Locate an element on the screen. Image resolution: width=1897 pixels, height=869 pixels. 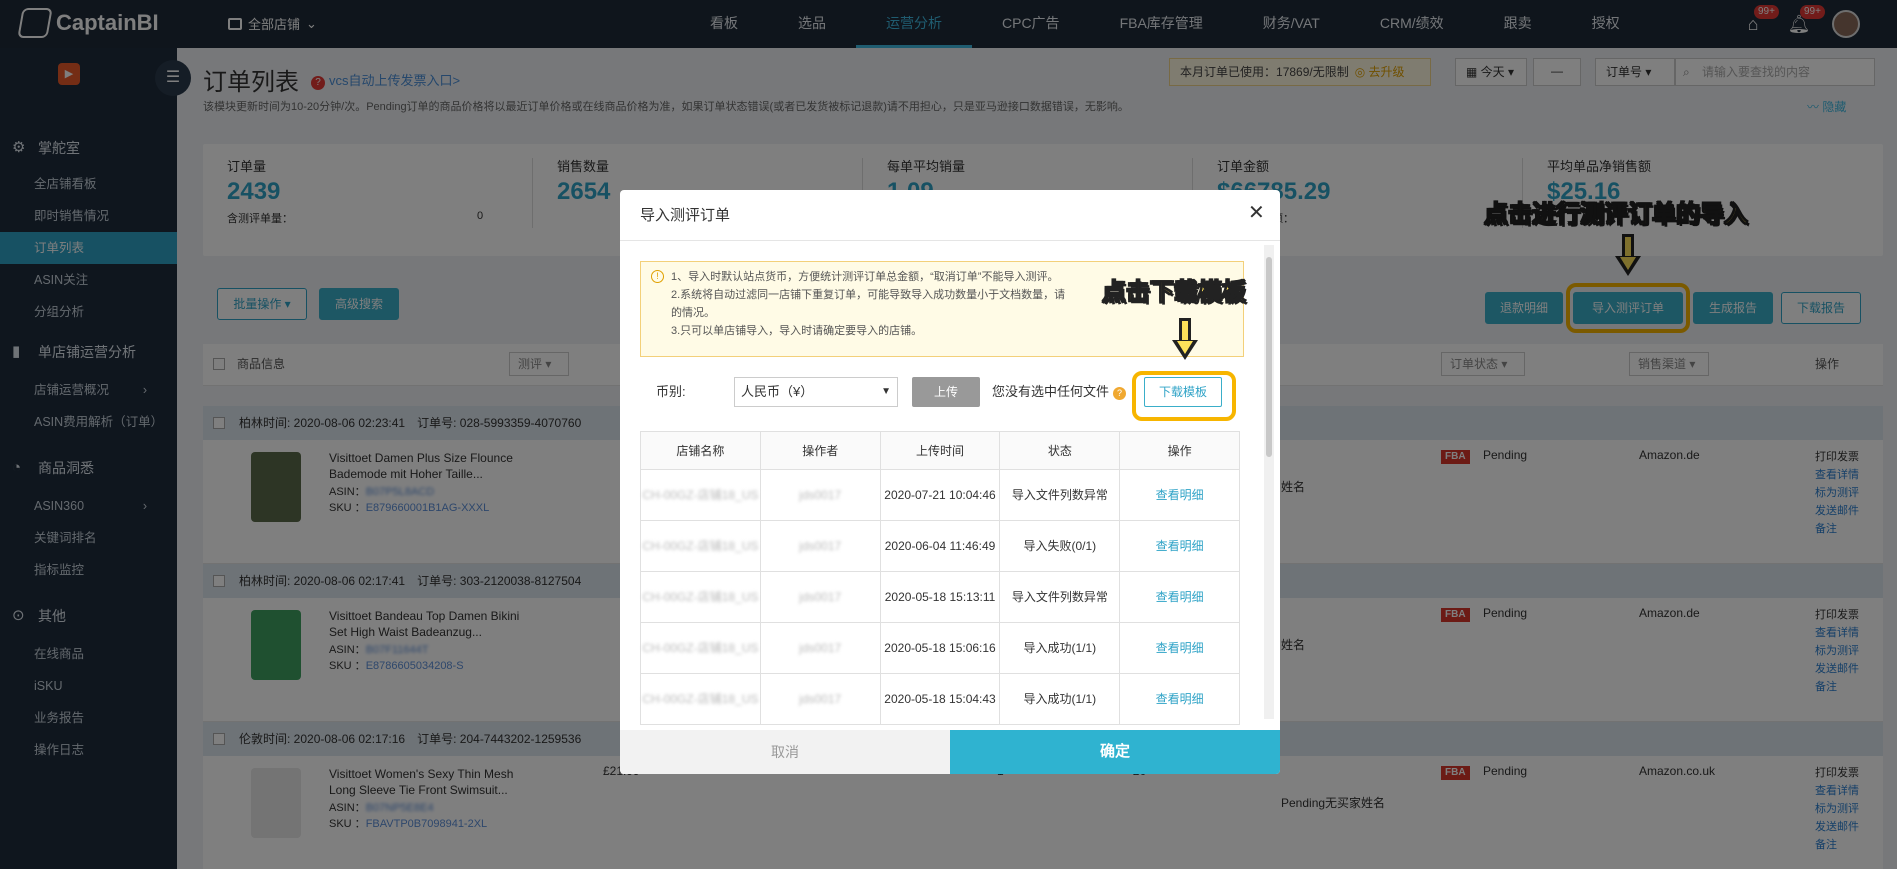
currency-select: 人民币（¥） ▼ is located at coordinates (816, 392).